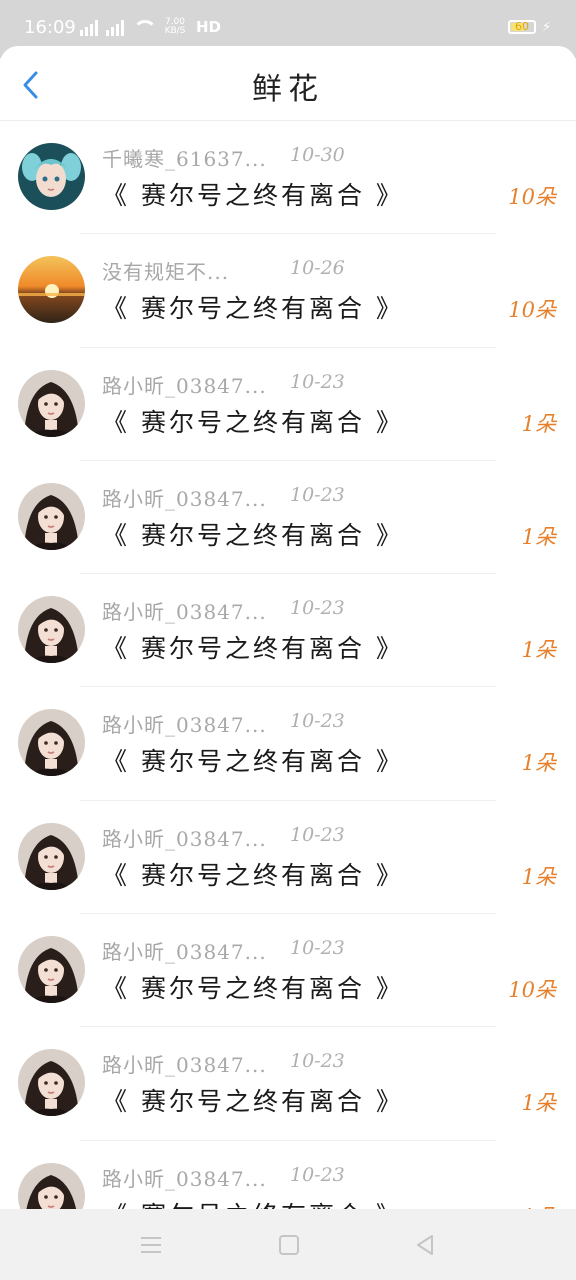 The image size is (576, 1280). Describe the element at coordinates (288, 971) in the screenshot. I see `list-item: 路小昕_03847... 10-23 《 赛尔号之终有离合 》 10朵` at that location.